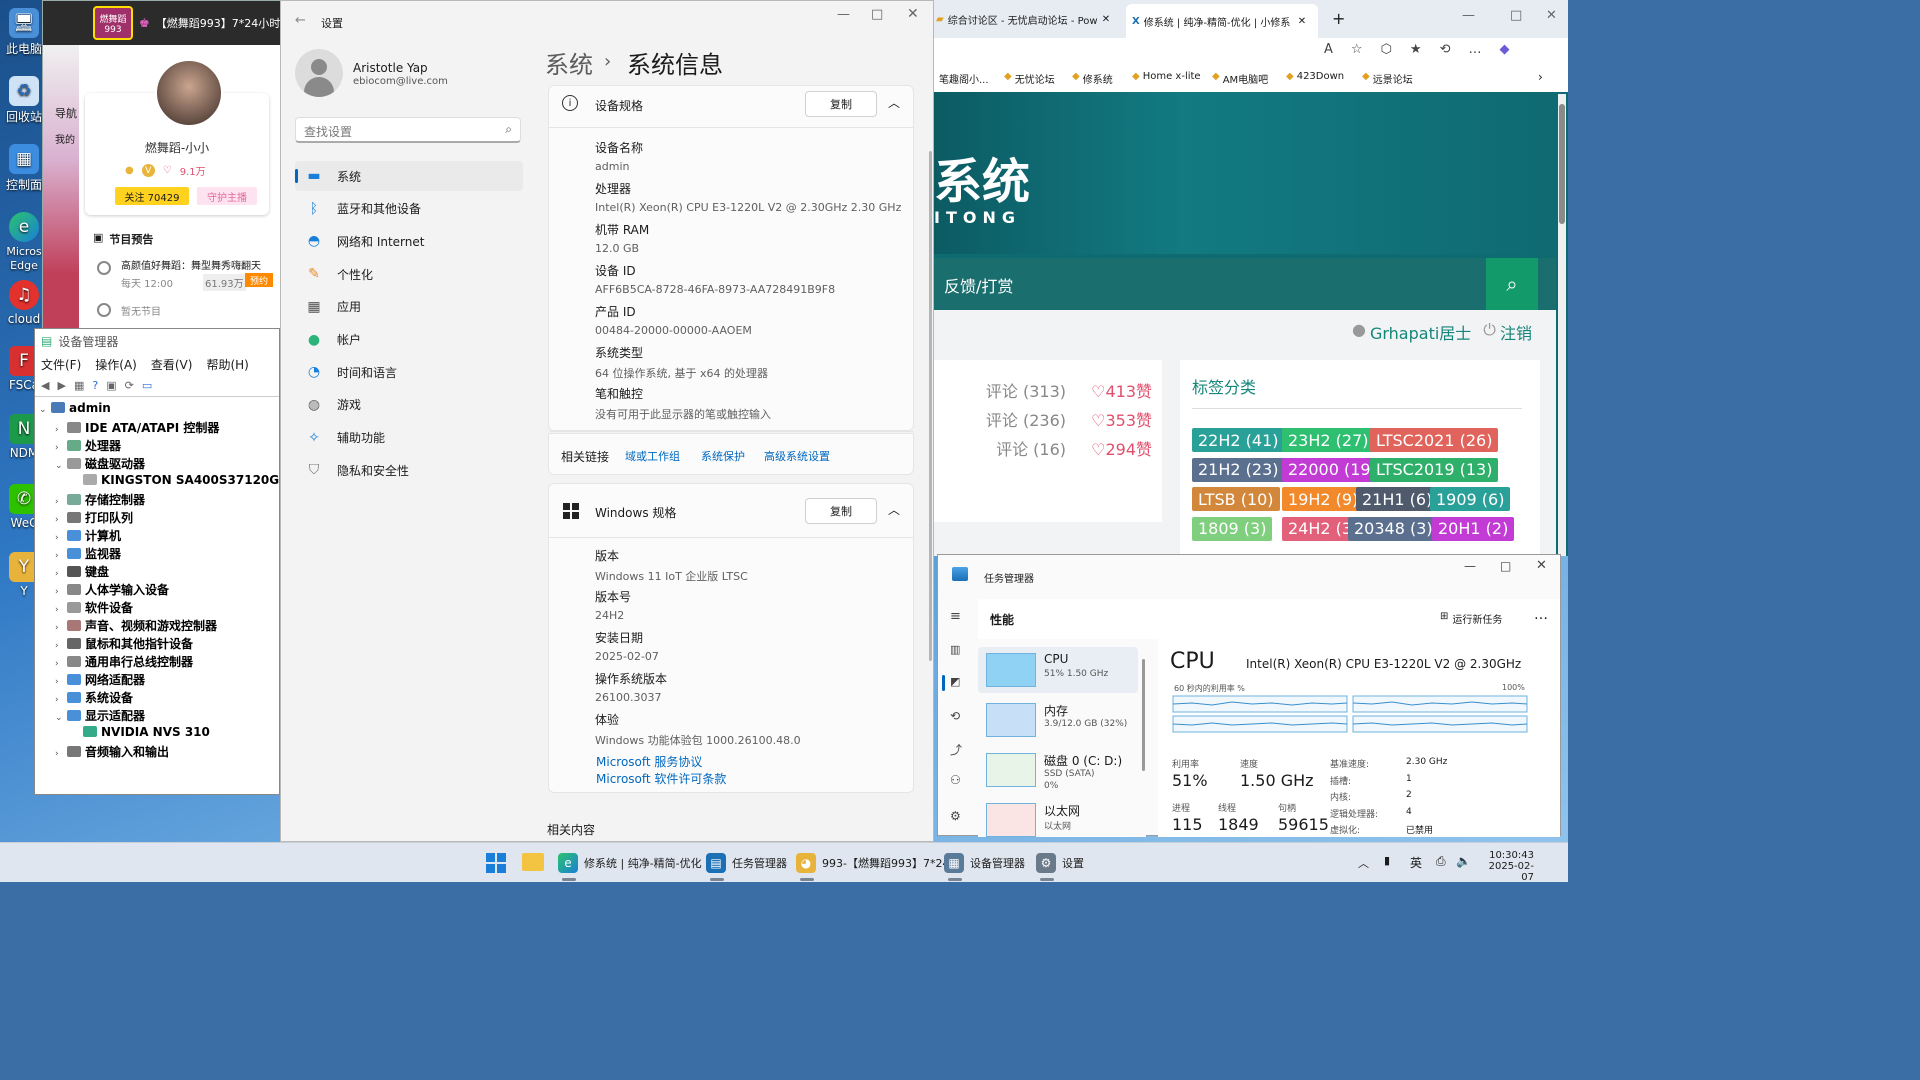  Describe the element at coordinates (75, 408) in the screenshot. I see `tree-root: ⌄ admin` at that location.